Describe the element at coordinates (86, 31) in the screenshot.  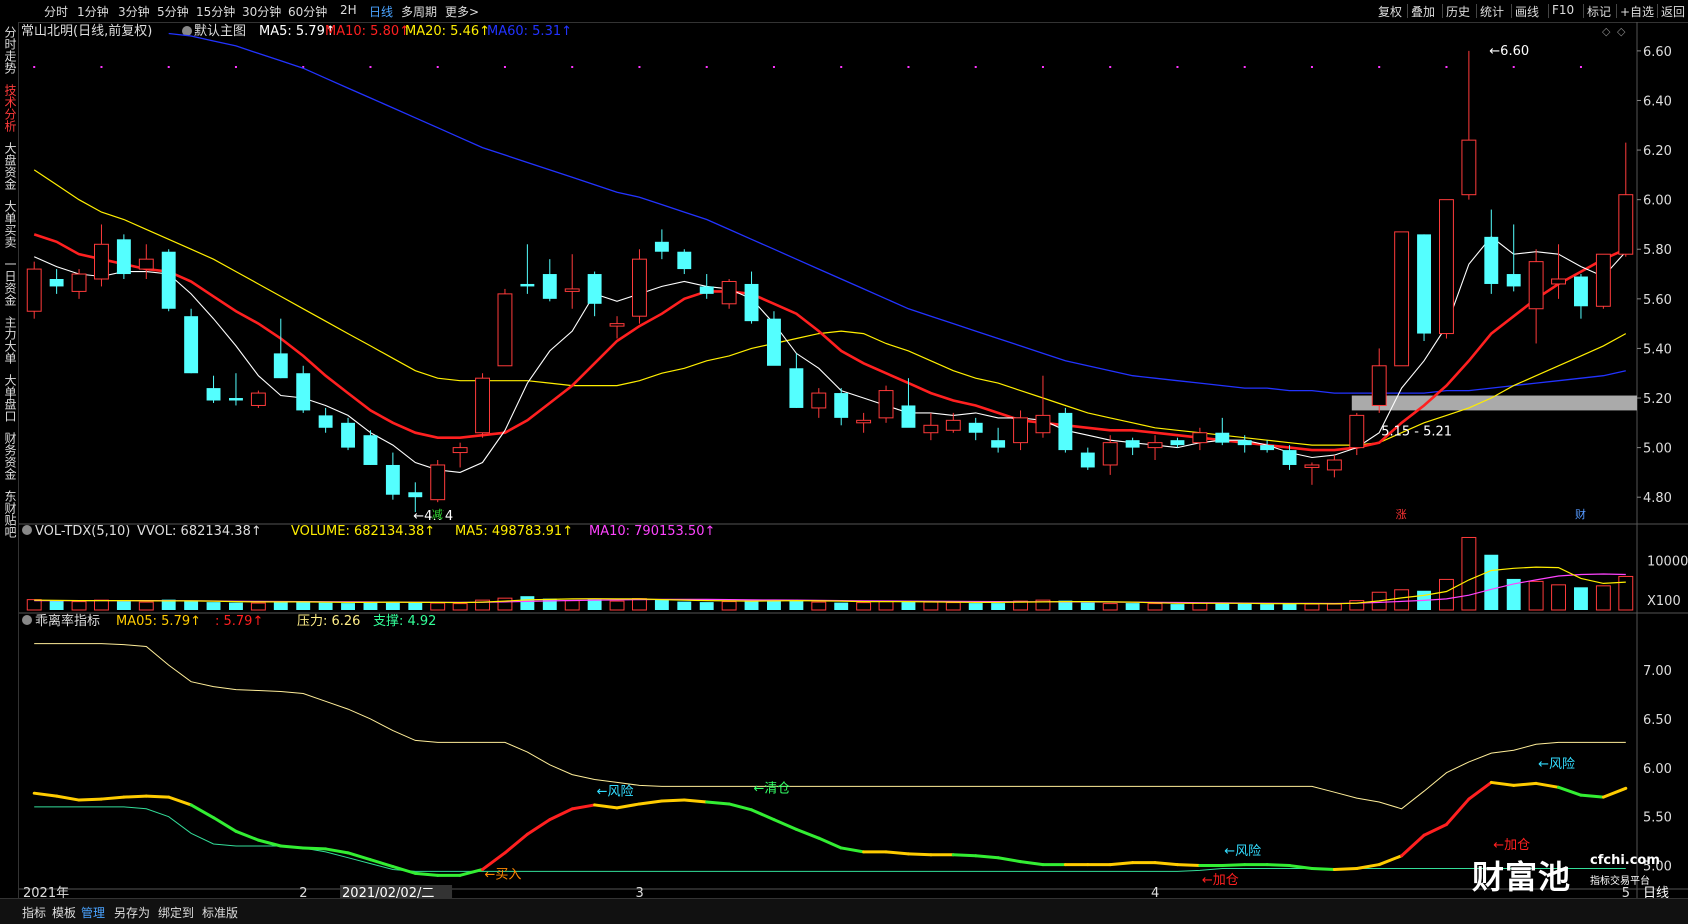
I see `main-title: 常山北明(日线,前复权)` at that location.